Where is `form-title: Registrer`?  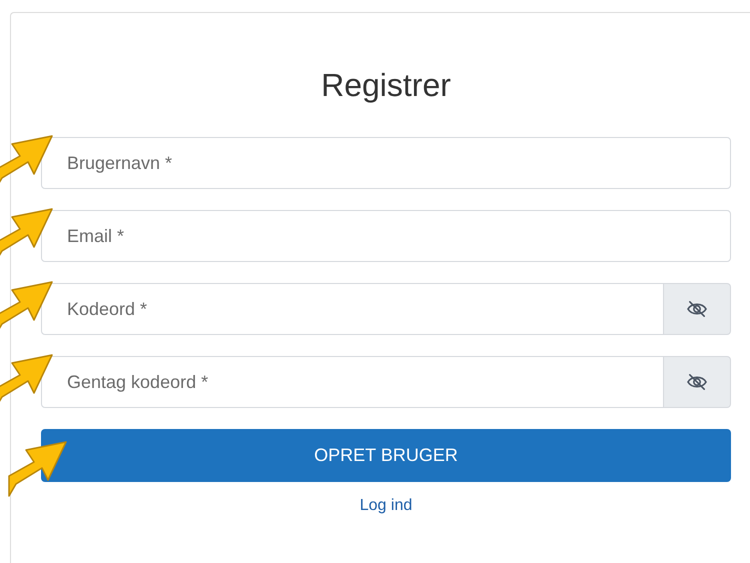 form-title: Registrer is located at coordinates (386, 85).